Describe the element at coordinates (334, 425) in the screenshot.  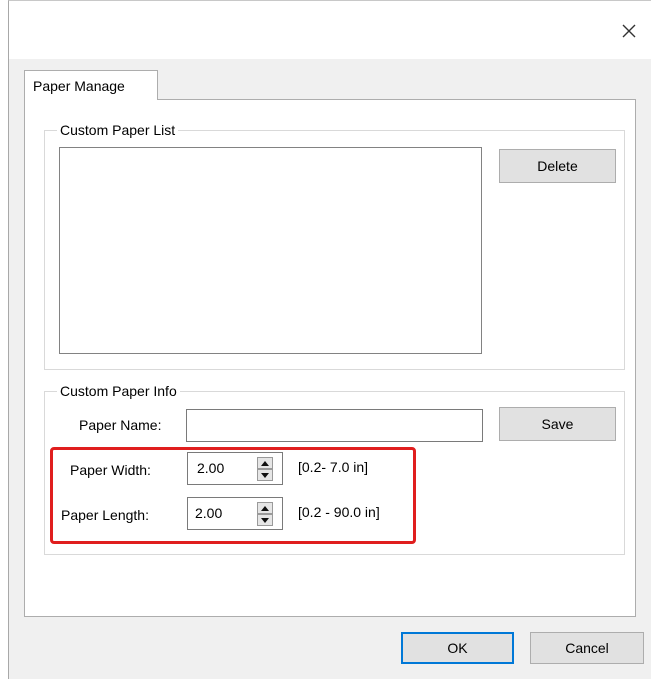
I see `paper-name-input` at that location.